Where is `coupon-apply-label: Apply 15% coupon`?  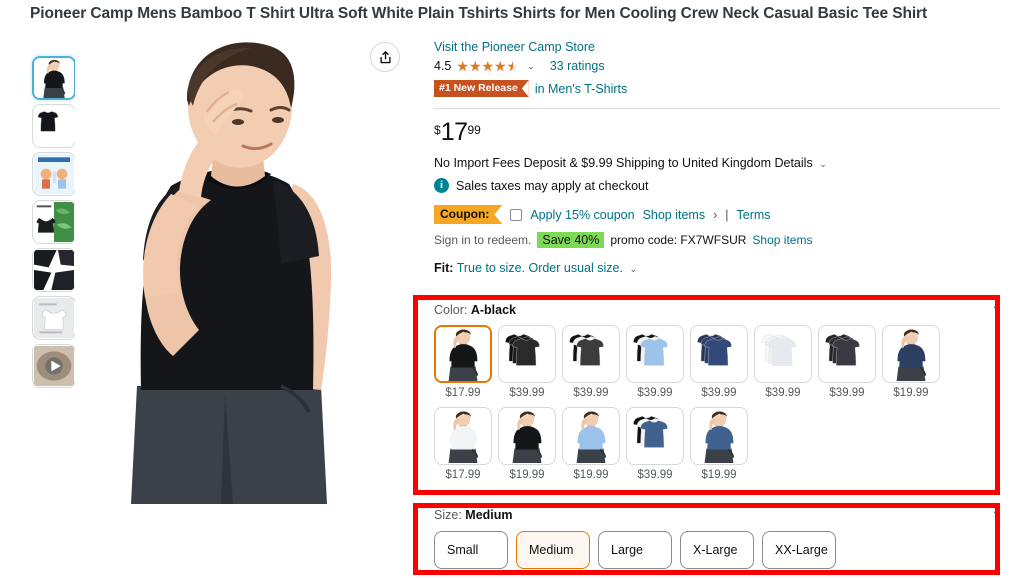
coupon-apply-label: Apply 15% coupon is located at coordinates (582, 215).